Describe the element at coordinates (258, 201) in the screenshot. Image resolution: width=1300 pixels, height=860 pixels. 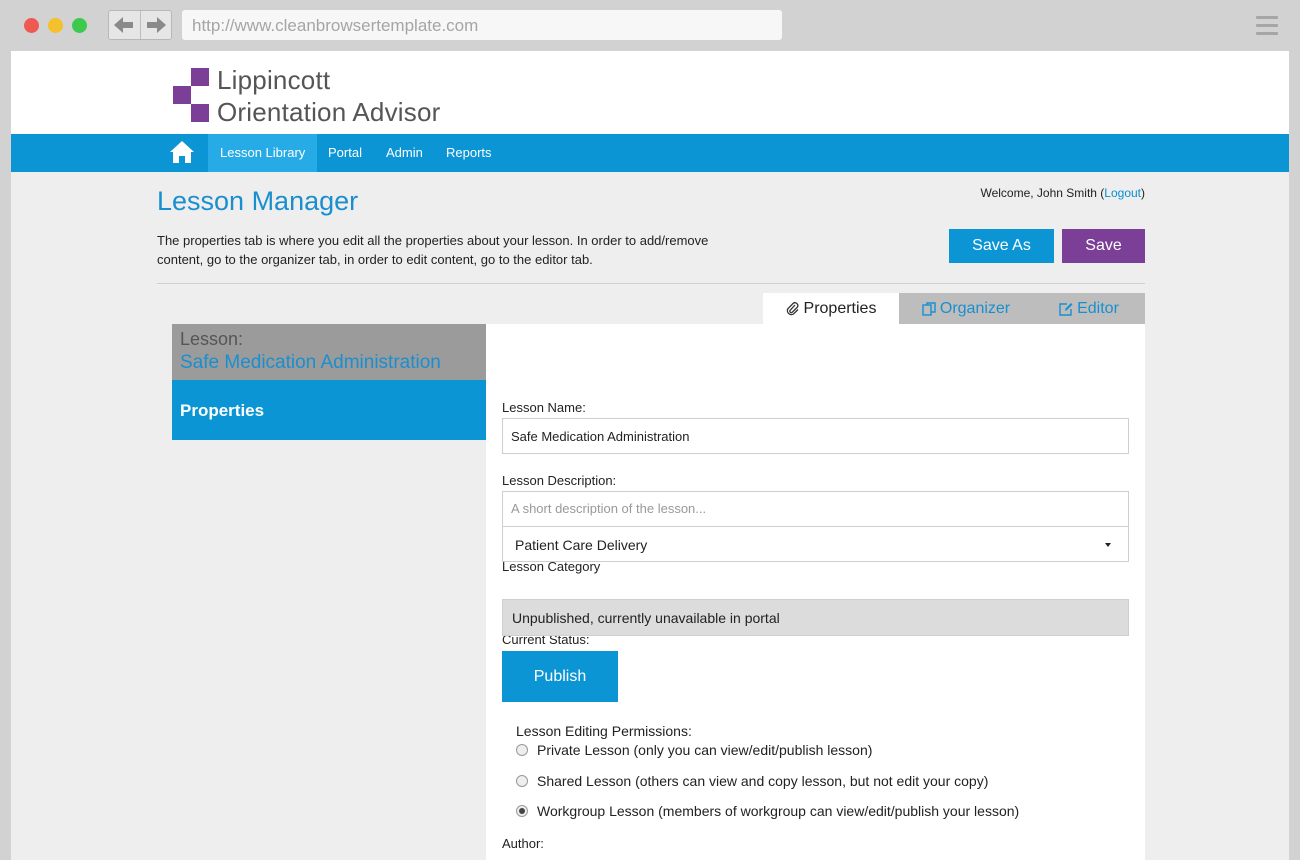
I see `page-title: Lesson Manager` at that location.